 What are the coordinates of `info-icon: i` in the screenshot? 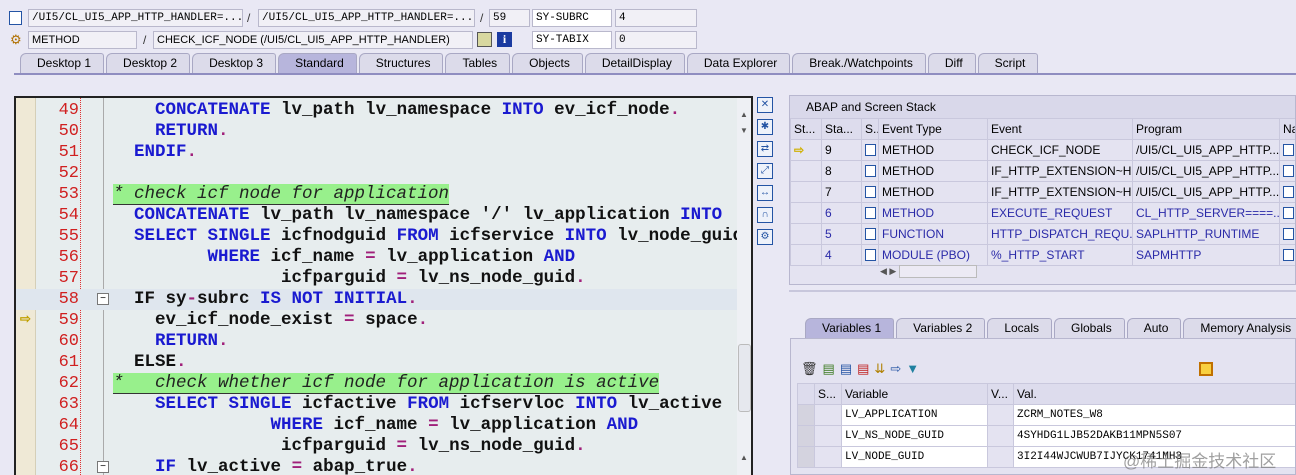 It's located at (504, 39).